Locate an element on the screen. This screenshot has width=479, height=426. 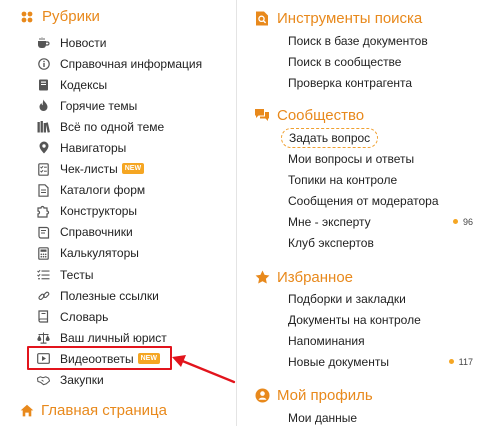
profile-title: Мой профиль is located at coordinates (325, 395).